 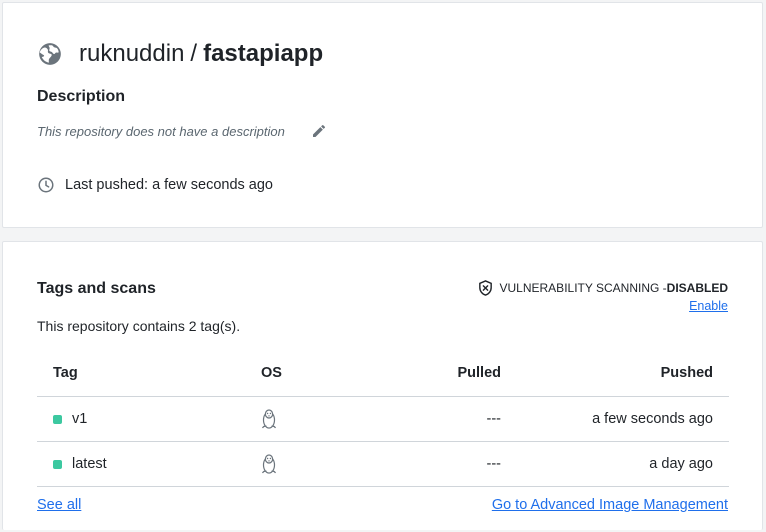 I want to click on pushed-cell: a few seconds ago, so click(x=615, y=419).